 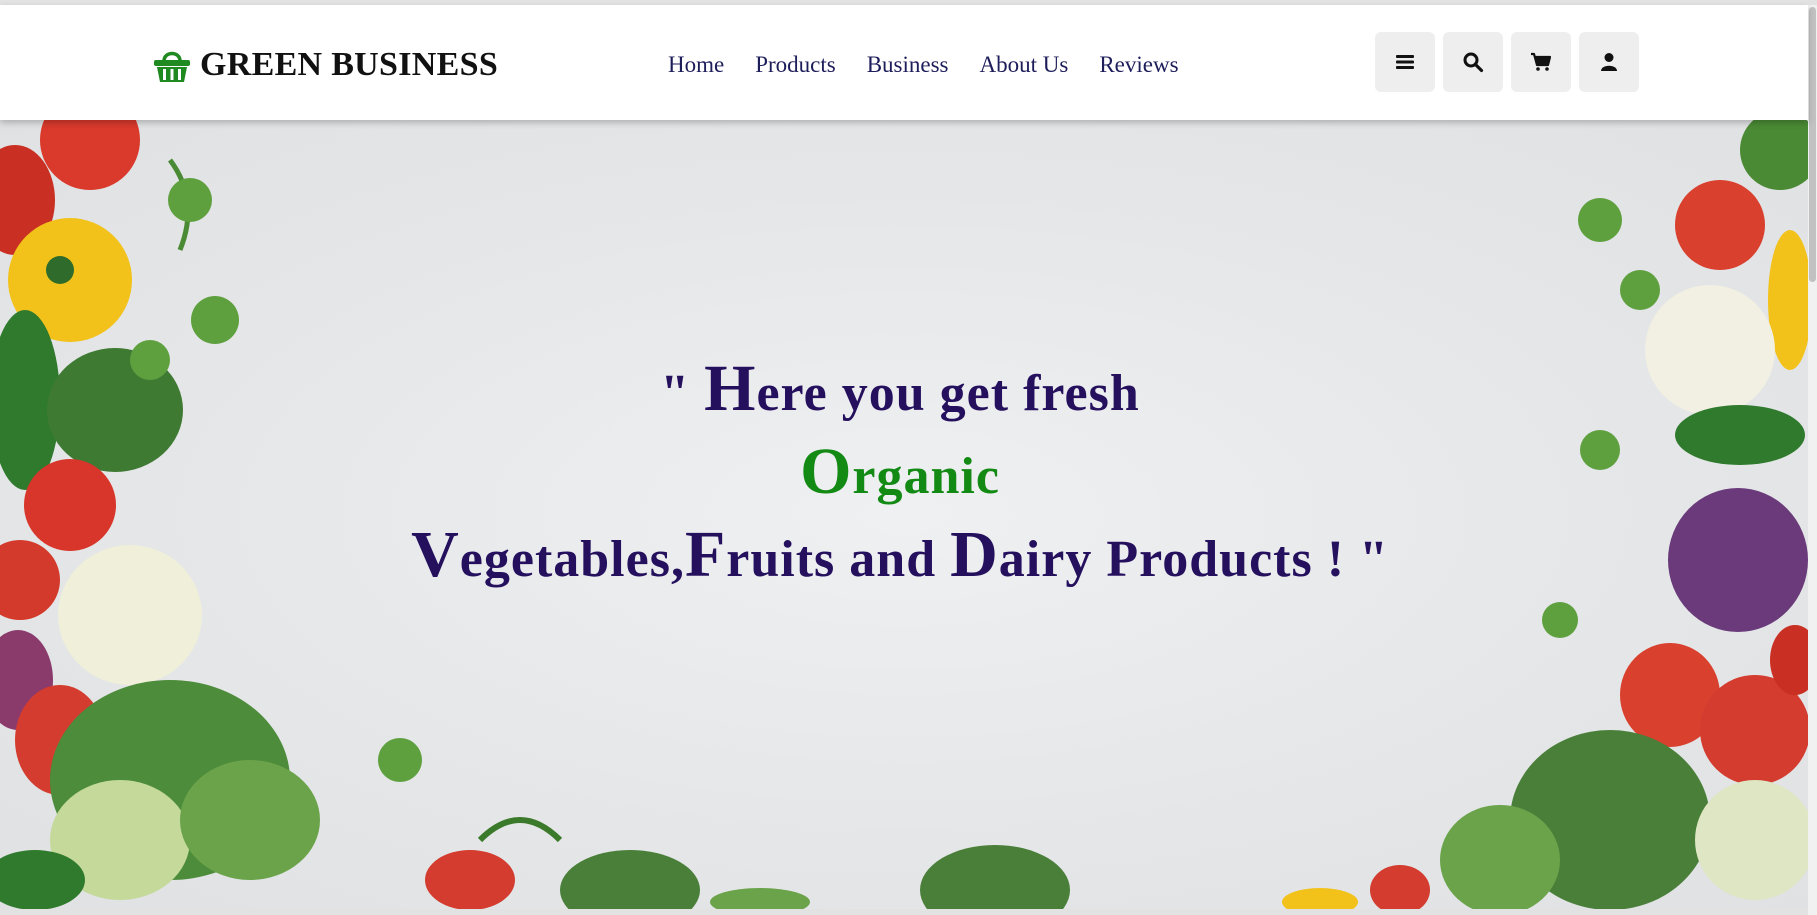 I want to click on hero-line-3: Vegetables,Fruits and Dairy Products ! ", so click(x=900, y=557).